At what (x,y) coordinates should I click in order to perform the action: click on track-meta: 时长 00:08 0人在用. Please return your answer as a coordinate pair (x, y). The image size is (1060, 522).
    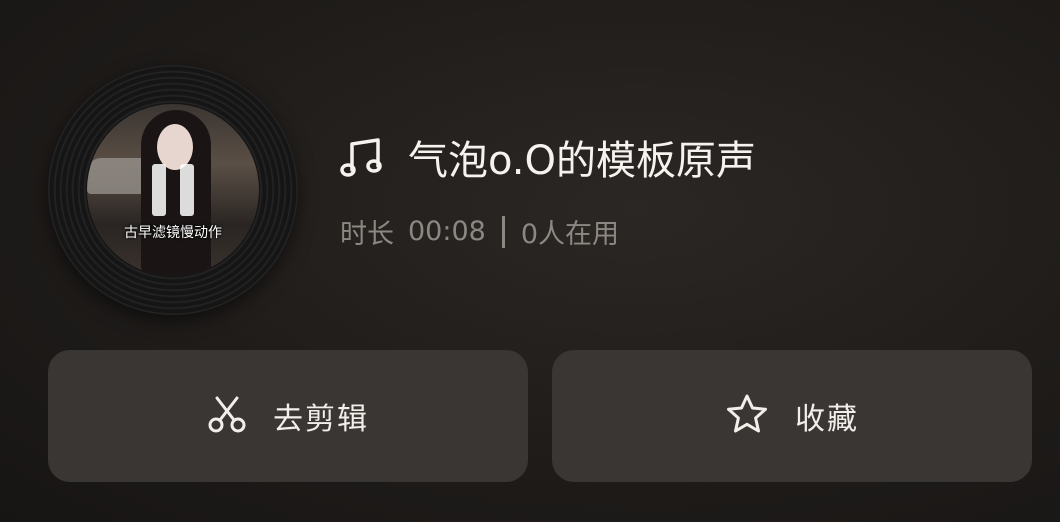
    Looking at the image, I should click on (479, 231).